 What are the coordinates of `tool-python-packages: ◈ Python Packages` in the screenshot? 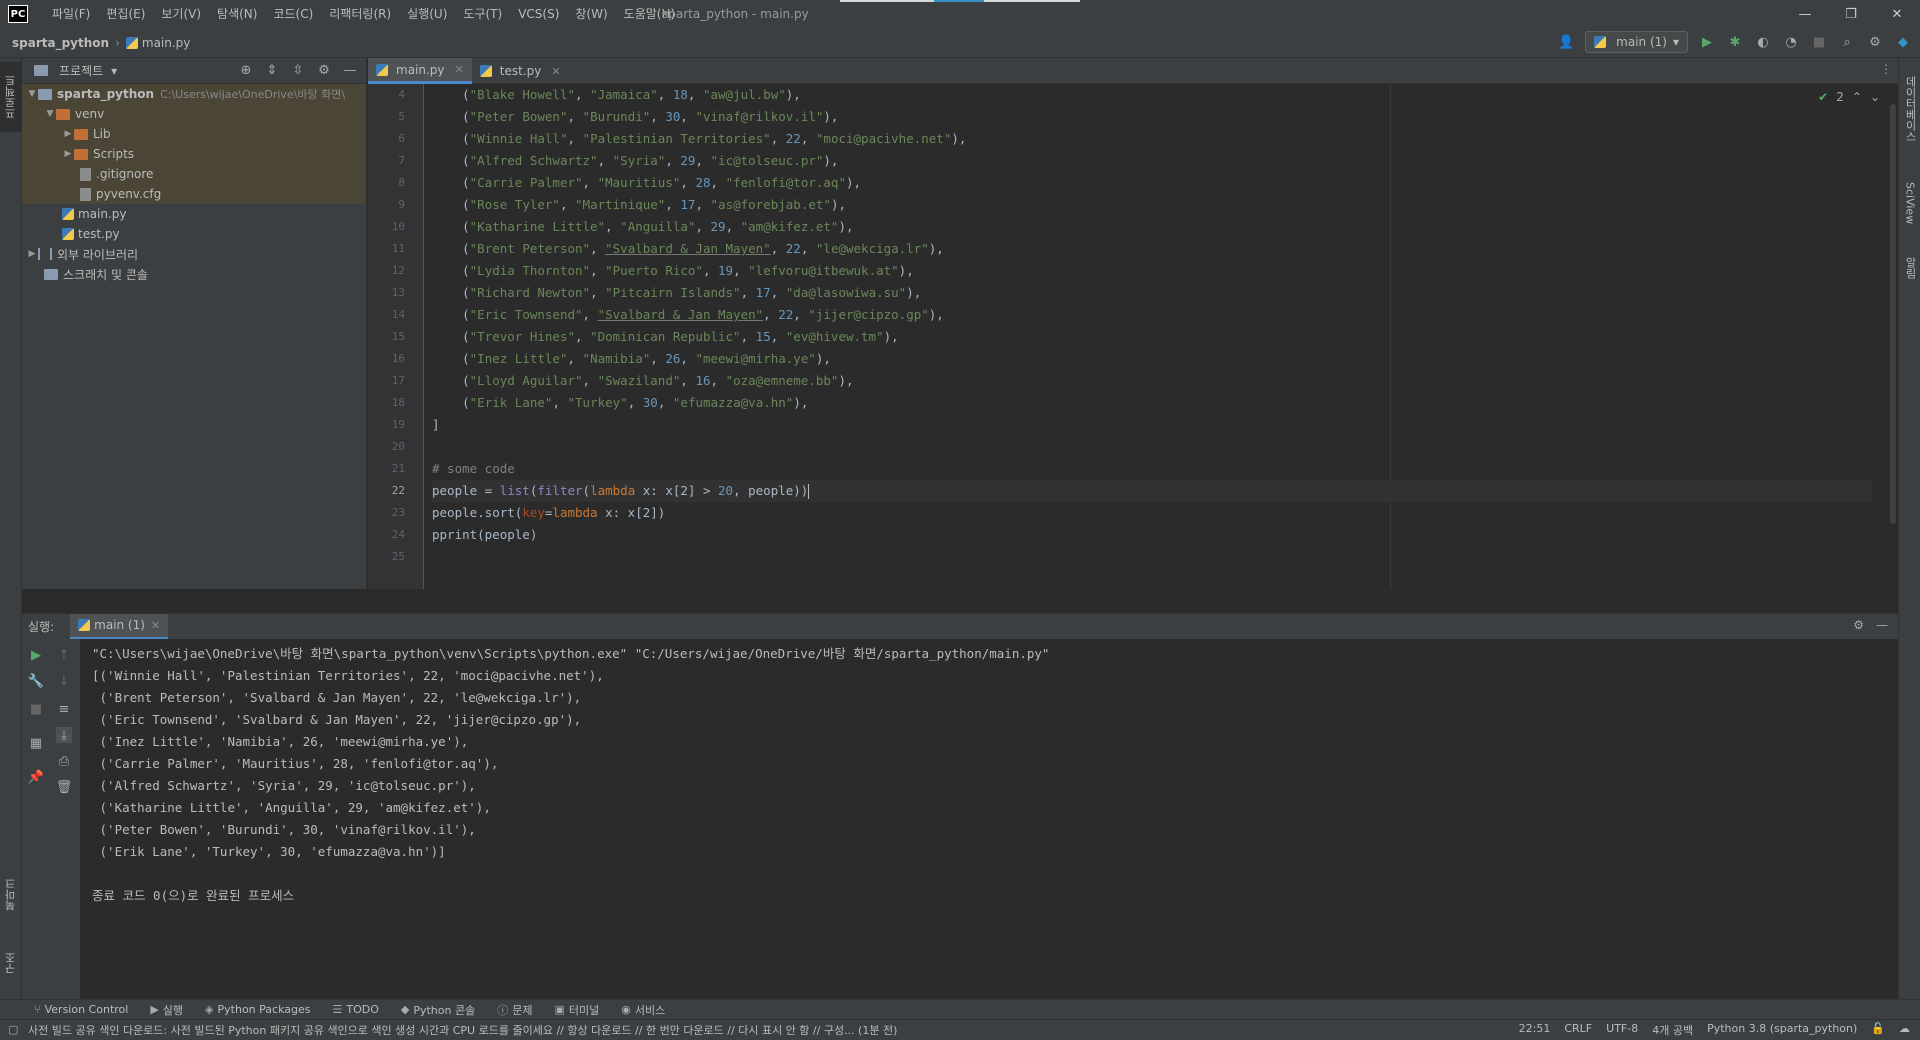 It's located at (257, 1009).